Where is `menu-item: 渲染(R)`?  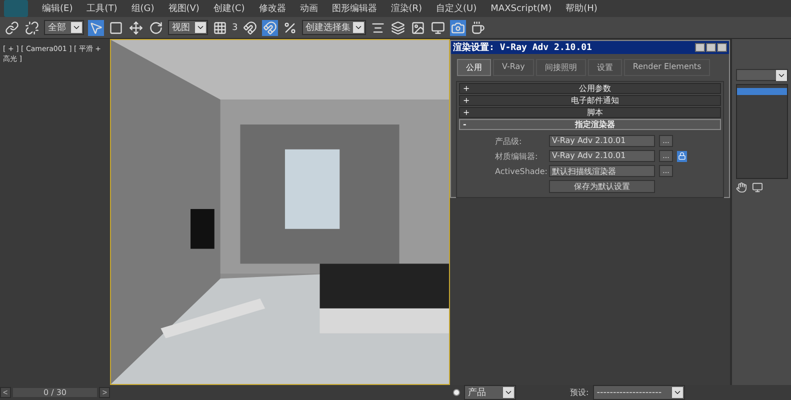 menu-item: 渲染(R) is located at coordinates (406, 8).